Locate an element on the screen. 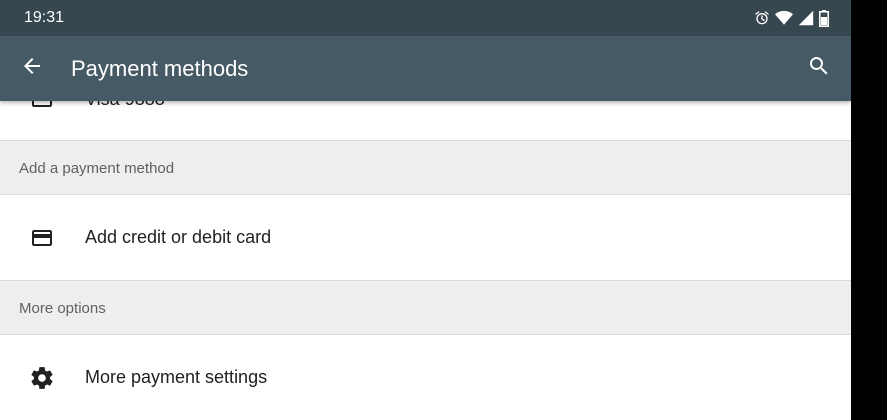  section-header-label: More options is located at coordinates (62, 308).